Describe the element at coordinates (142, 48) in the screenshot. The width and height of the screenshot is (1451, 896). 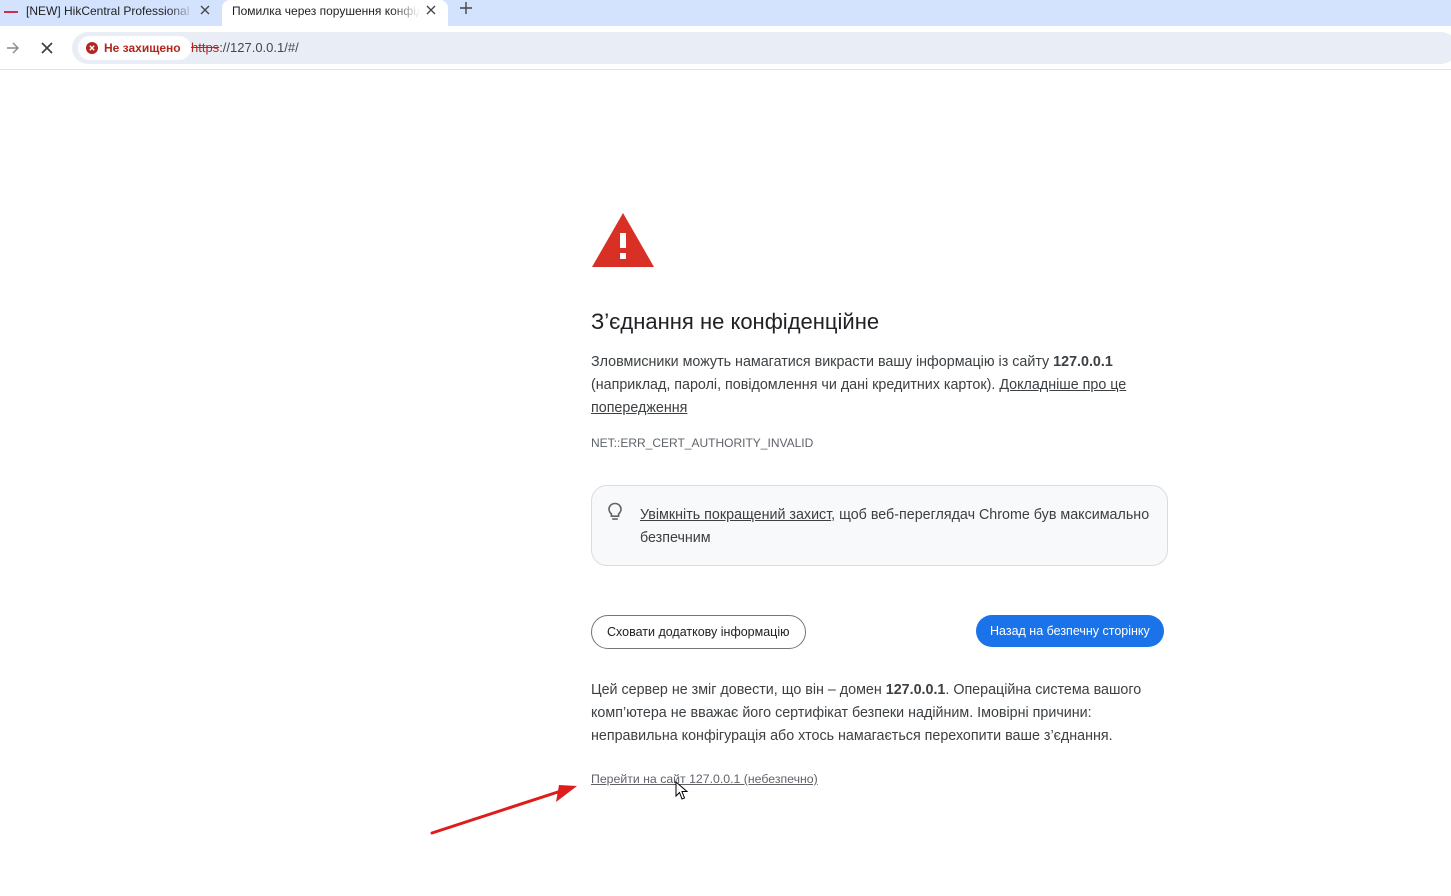
I see `security-chip-label: Не захищено` at that location.